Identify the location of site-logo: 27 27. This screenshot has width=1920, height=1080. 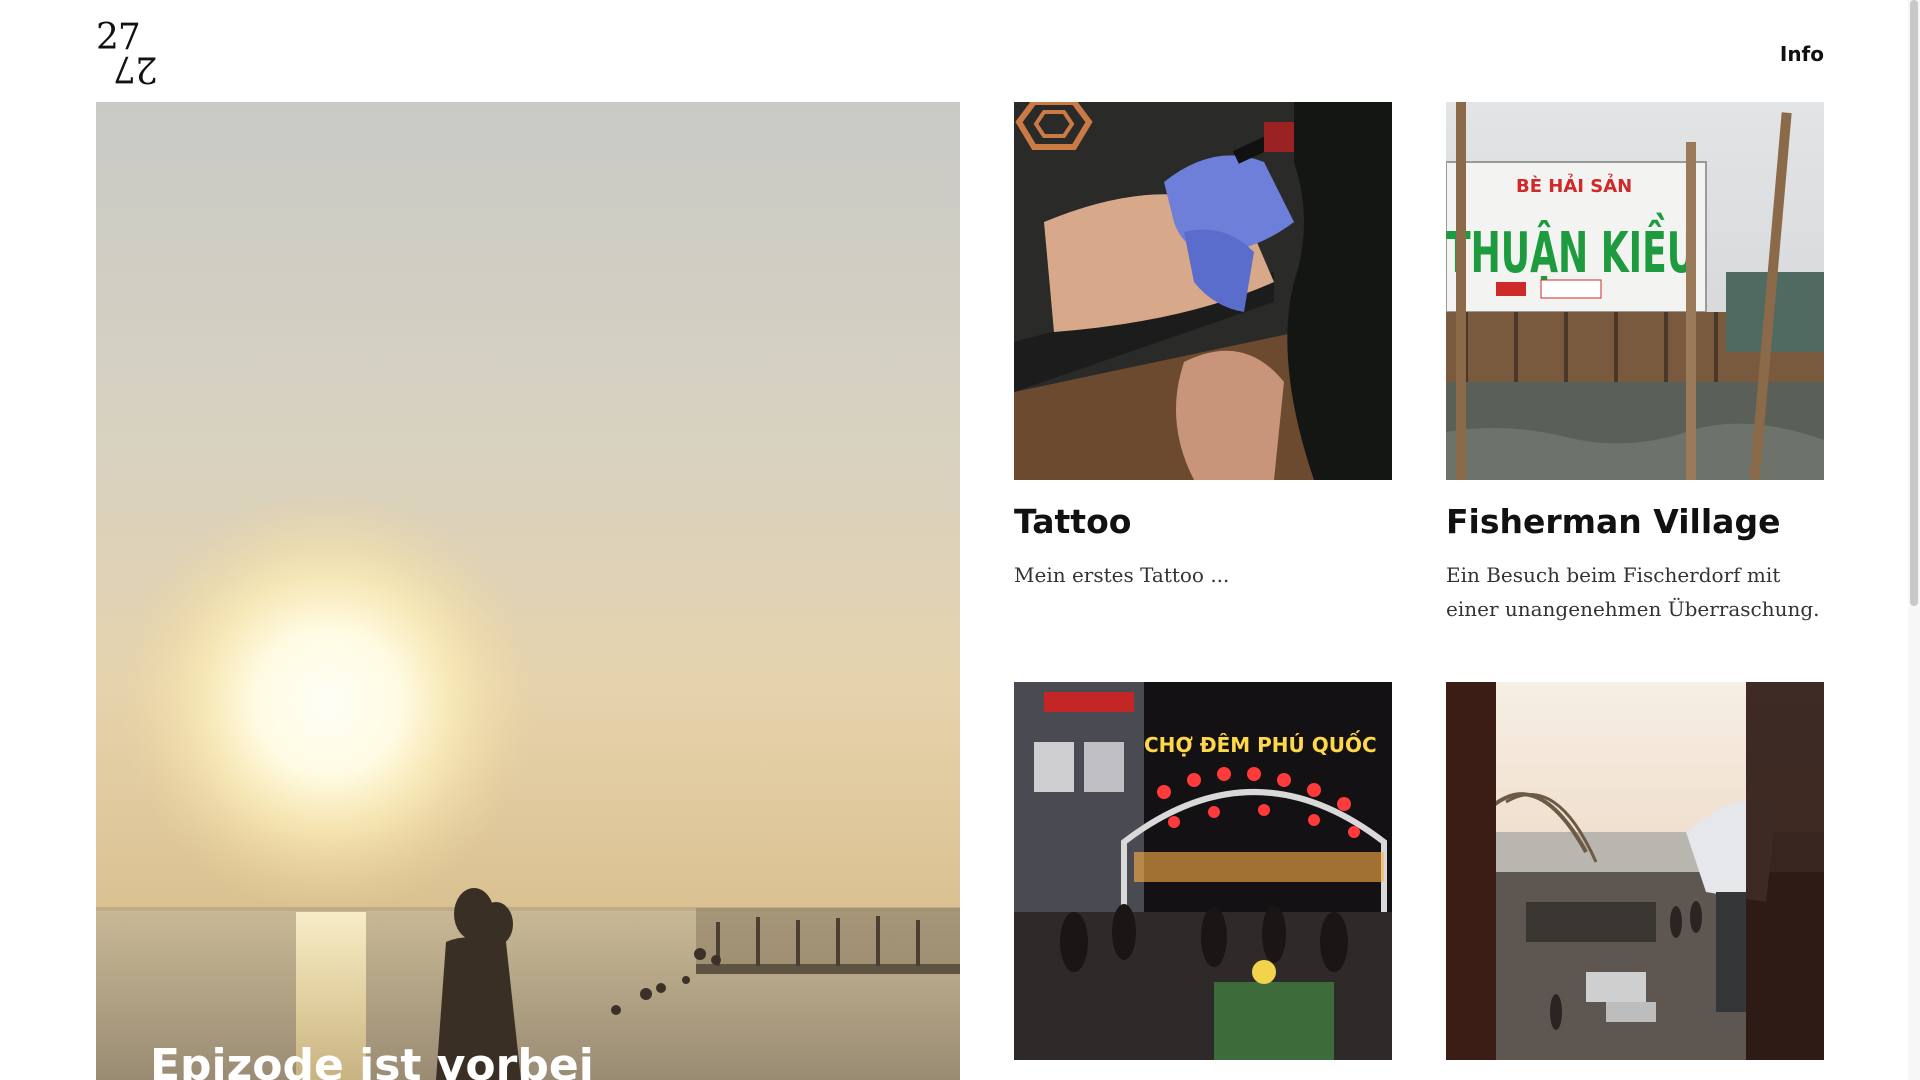
(129, 55).